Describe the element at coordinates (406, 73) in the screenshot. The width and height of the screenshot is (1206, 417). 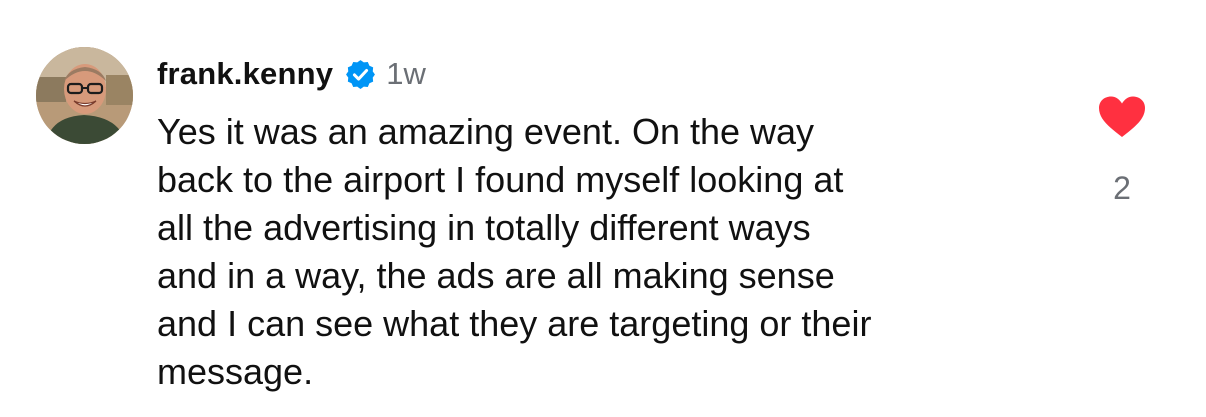
I see `timestamp: 1w` at that location.